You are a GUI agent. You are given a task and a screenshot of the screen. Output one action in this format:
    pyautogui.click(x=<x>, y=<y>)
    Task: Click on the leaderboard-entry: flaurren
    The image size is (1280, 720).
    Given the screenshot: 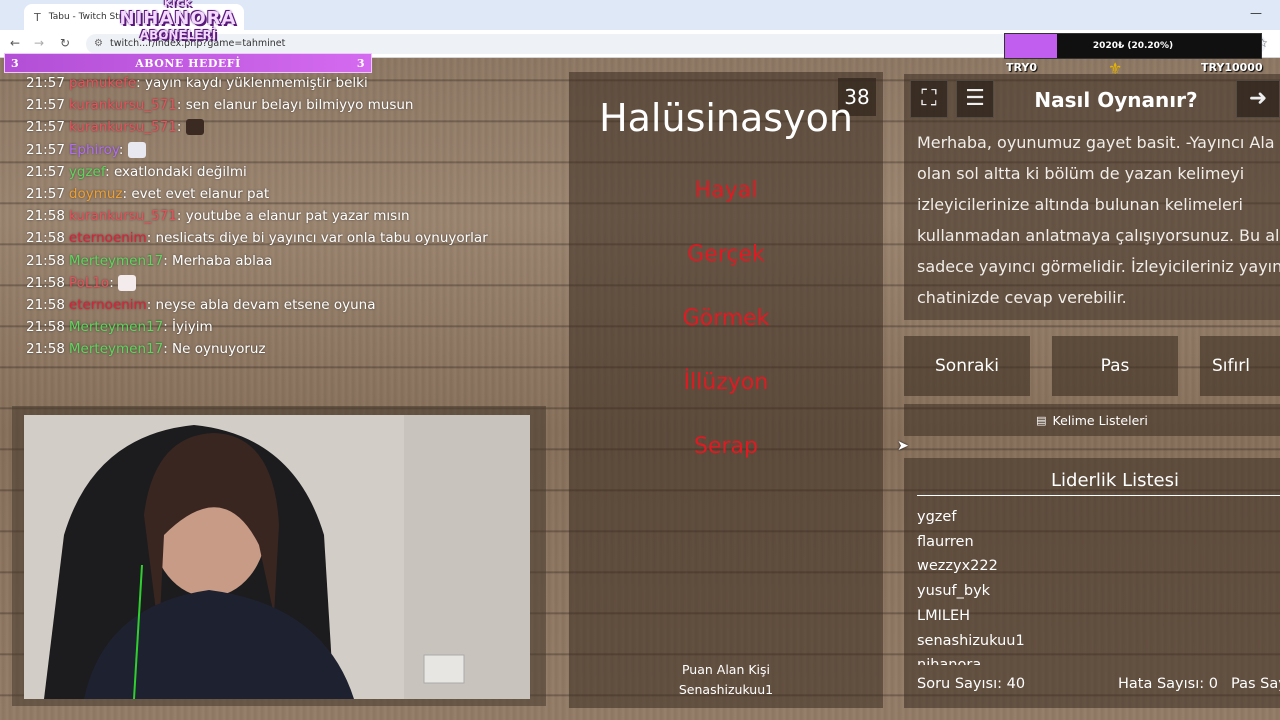 What is the action you would take?
    pyautogui.click(x=945, y=541)
    